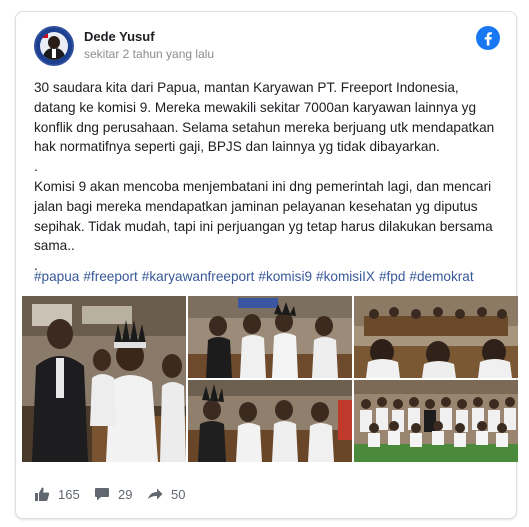 This screenshot has height=527, width=529. I want to click on post-timestamp: sekitar 2 tahun yang lalu, so click(149, 54).